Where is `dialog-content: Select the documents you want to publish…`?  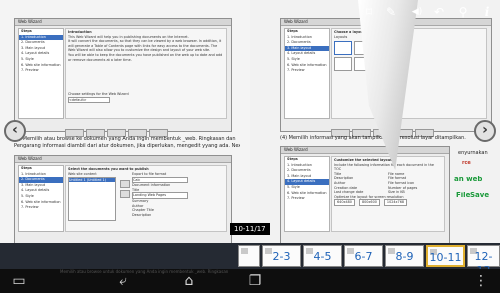 dialog-content: Select the documents you want to publish… is located at coordinates (146, 198).